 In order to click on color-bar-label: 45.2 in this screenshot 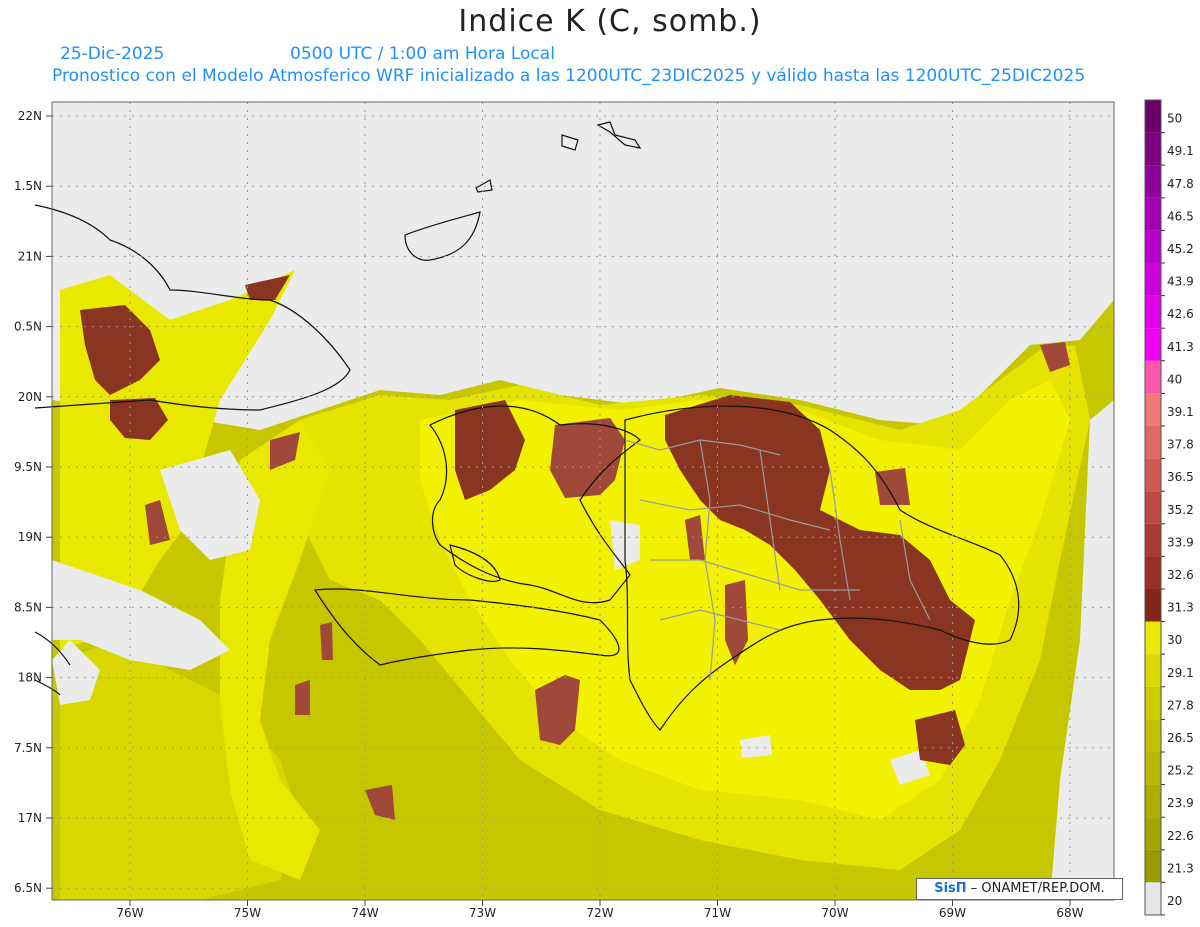, I will do `click(1180, 249)`.